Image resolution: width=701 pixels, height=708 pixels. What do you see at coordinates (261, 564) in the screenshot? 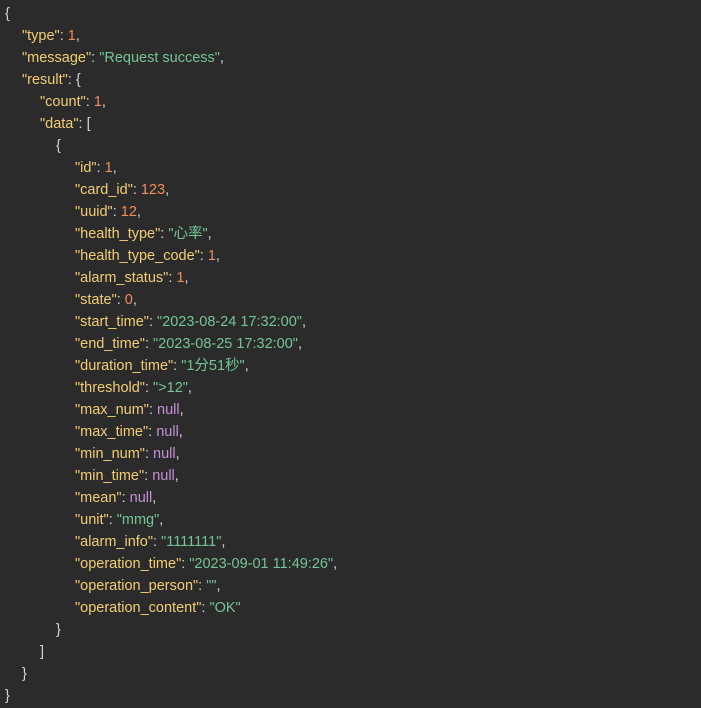
I see `json-string: "2023-09-01 11:49:26"` at bounding box center [261, 564].